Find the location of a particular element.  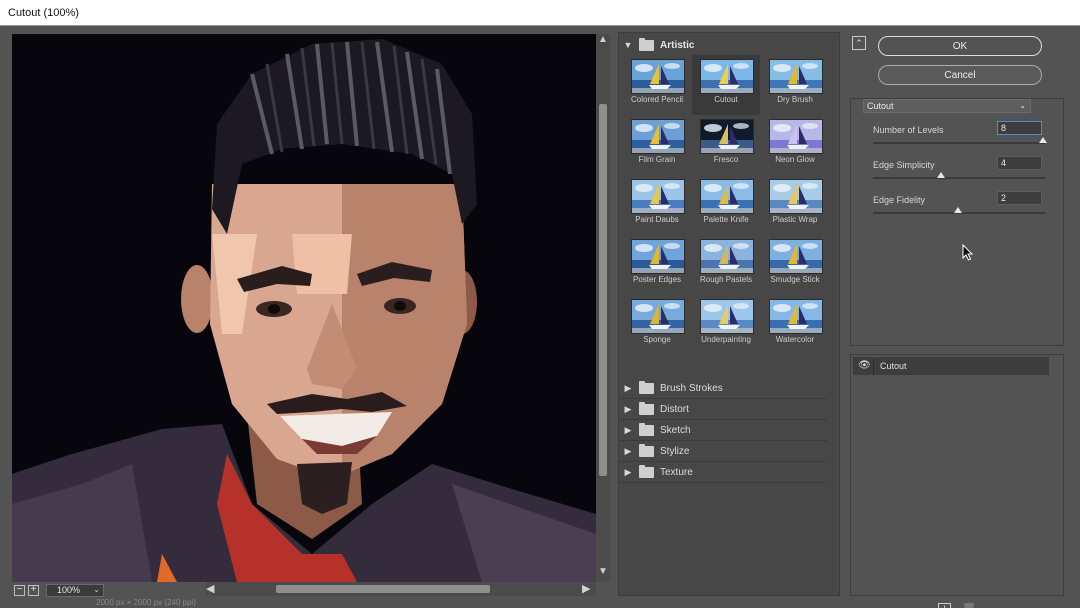

param-value-input: 4 is located at coordinates (1019, 163).